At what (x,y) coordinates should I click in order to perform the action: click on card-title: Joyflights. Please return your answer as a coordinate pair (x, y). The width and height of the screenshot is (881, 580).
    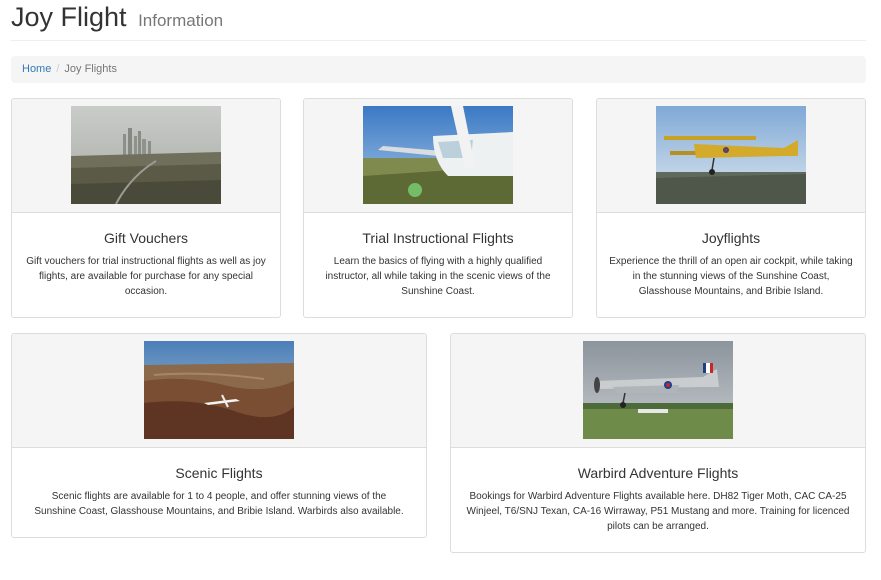
    Looking at the image, I should click on (731, 238).